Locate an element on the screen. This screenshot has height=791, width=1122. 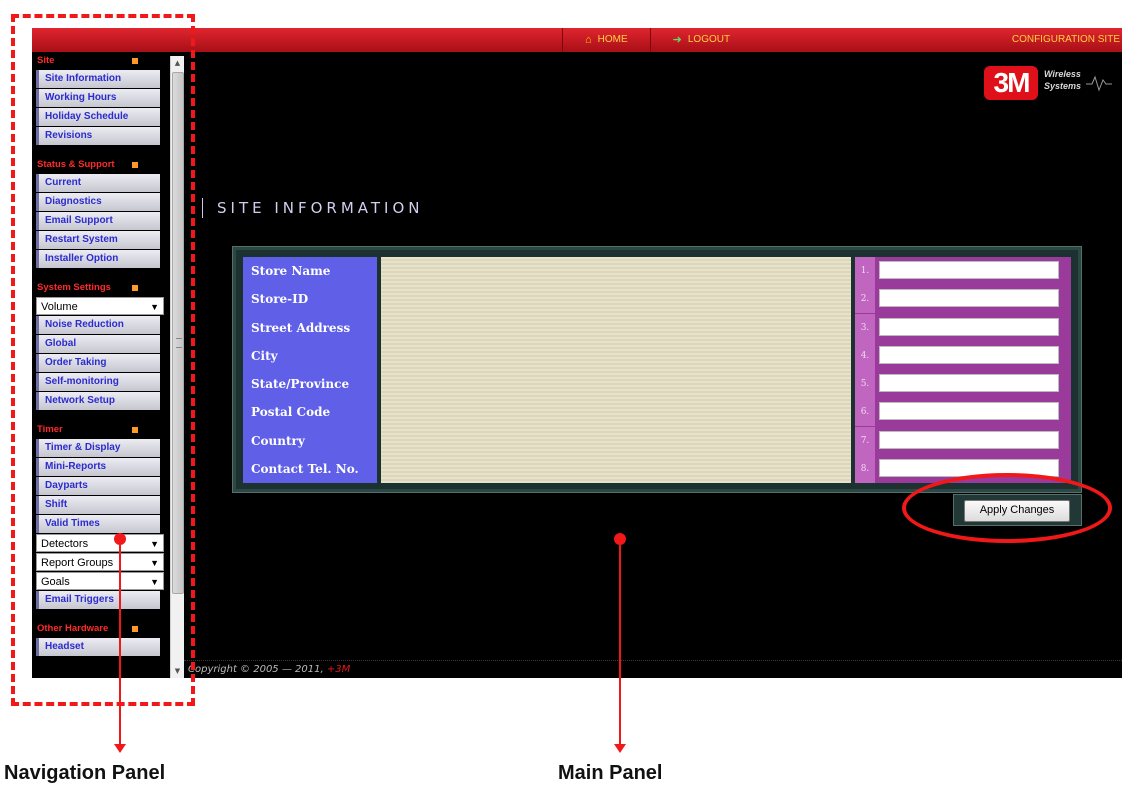
logout-link: ➜ Logout is located at coordinates (700, 40).